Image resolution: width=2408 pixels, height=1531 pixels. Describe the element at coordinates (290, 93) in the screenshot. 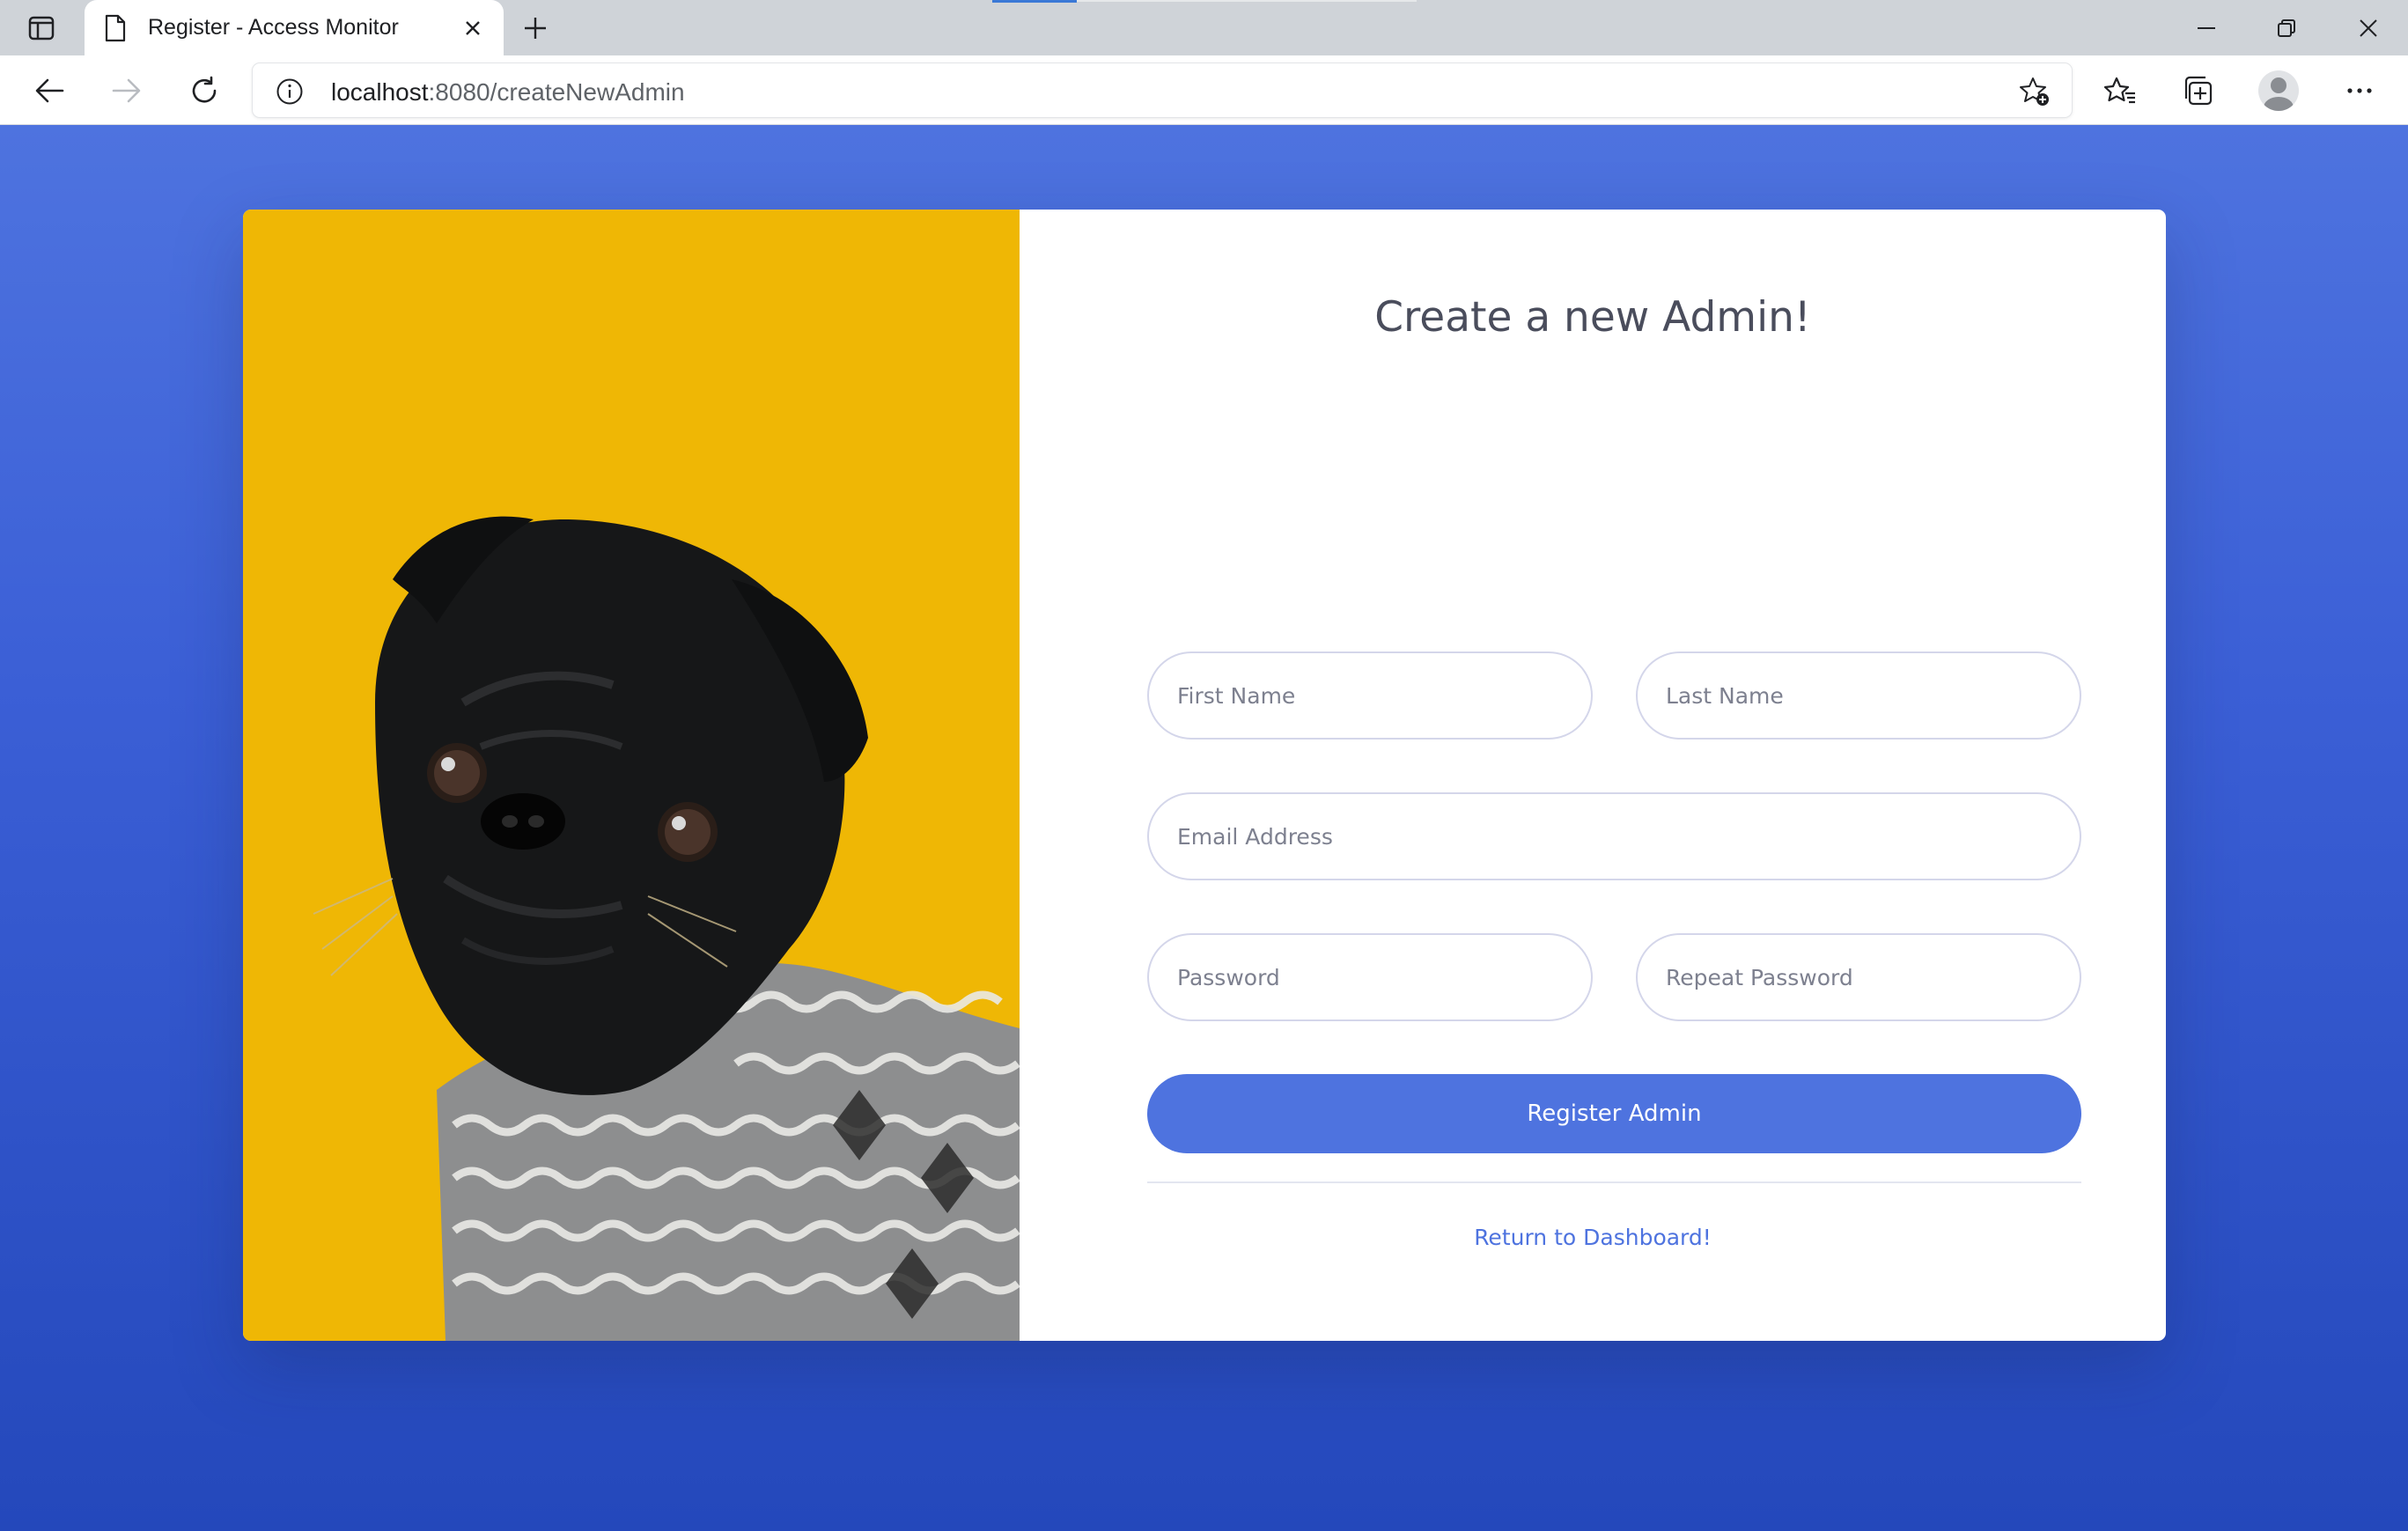

I see `info-icon` at that location.